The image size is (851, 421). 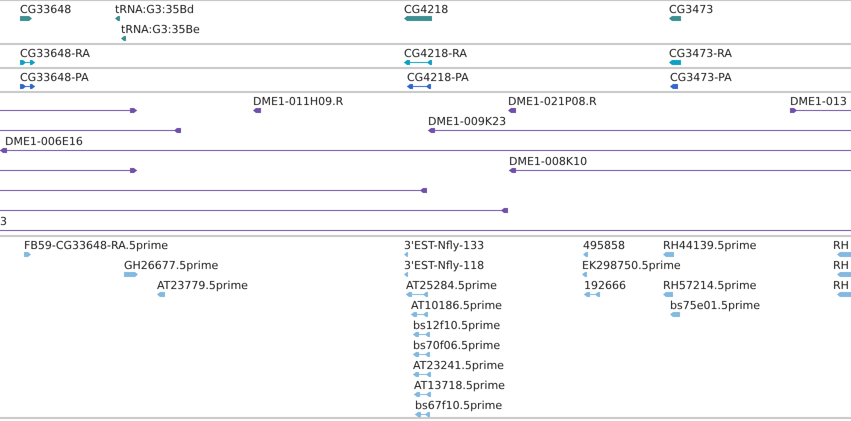 I want to click on feature-label: bs67f10.5prime, so click(x=458, y=405).